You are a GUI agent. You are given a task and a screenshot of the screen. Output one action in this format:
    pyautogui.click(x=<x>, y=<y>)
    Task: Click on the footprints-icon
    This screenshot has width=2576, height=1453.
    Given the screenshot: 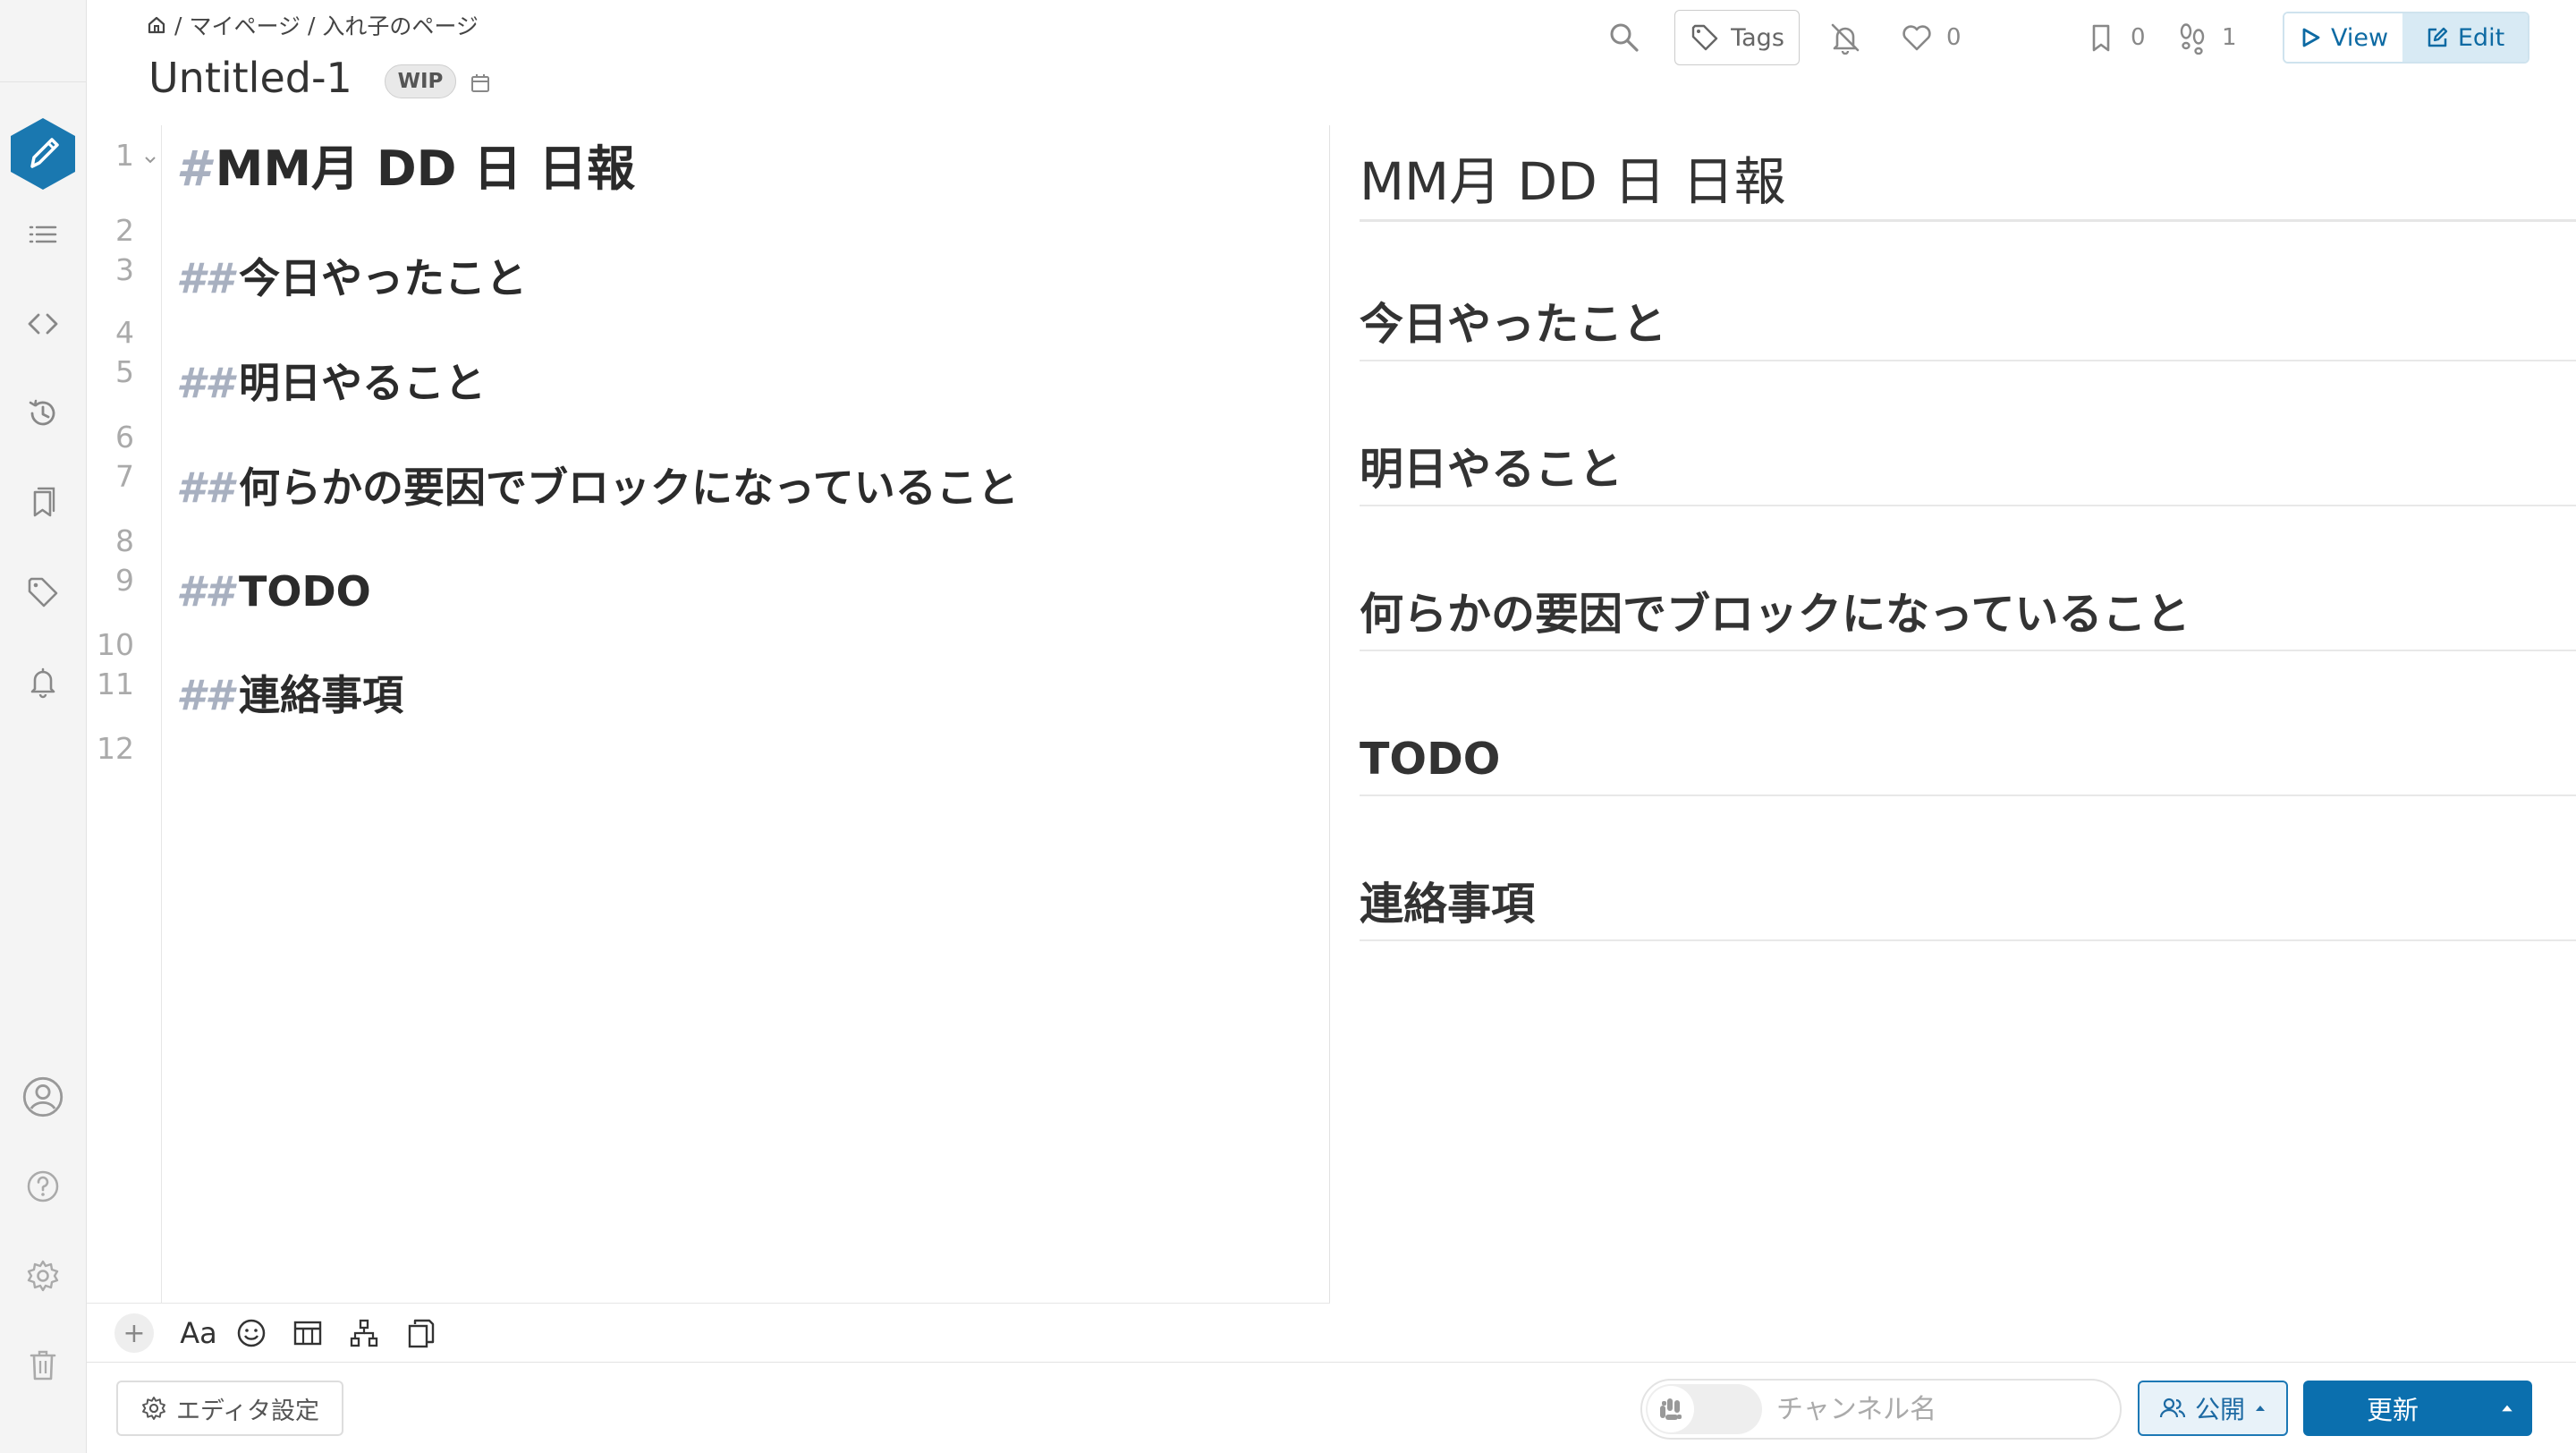 What is the action you would take?
    pyautogui.click(x=2192, y=39)
    